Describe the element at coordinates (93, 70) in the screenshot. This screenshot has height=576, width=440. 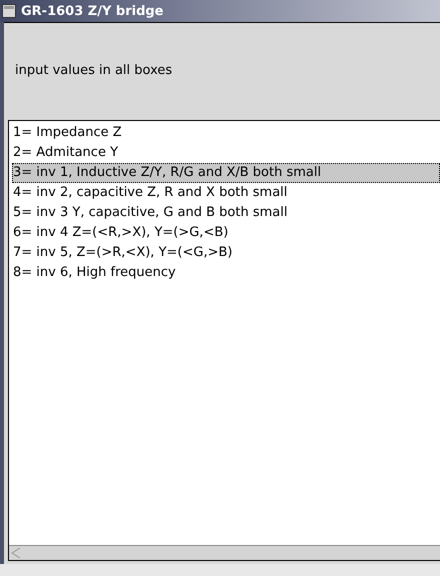
I see `prompt-text: input values in all boxes` at that location.